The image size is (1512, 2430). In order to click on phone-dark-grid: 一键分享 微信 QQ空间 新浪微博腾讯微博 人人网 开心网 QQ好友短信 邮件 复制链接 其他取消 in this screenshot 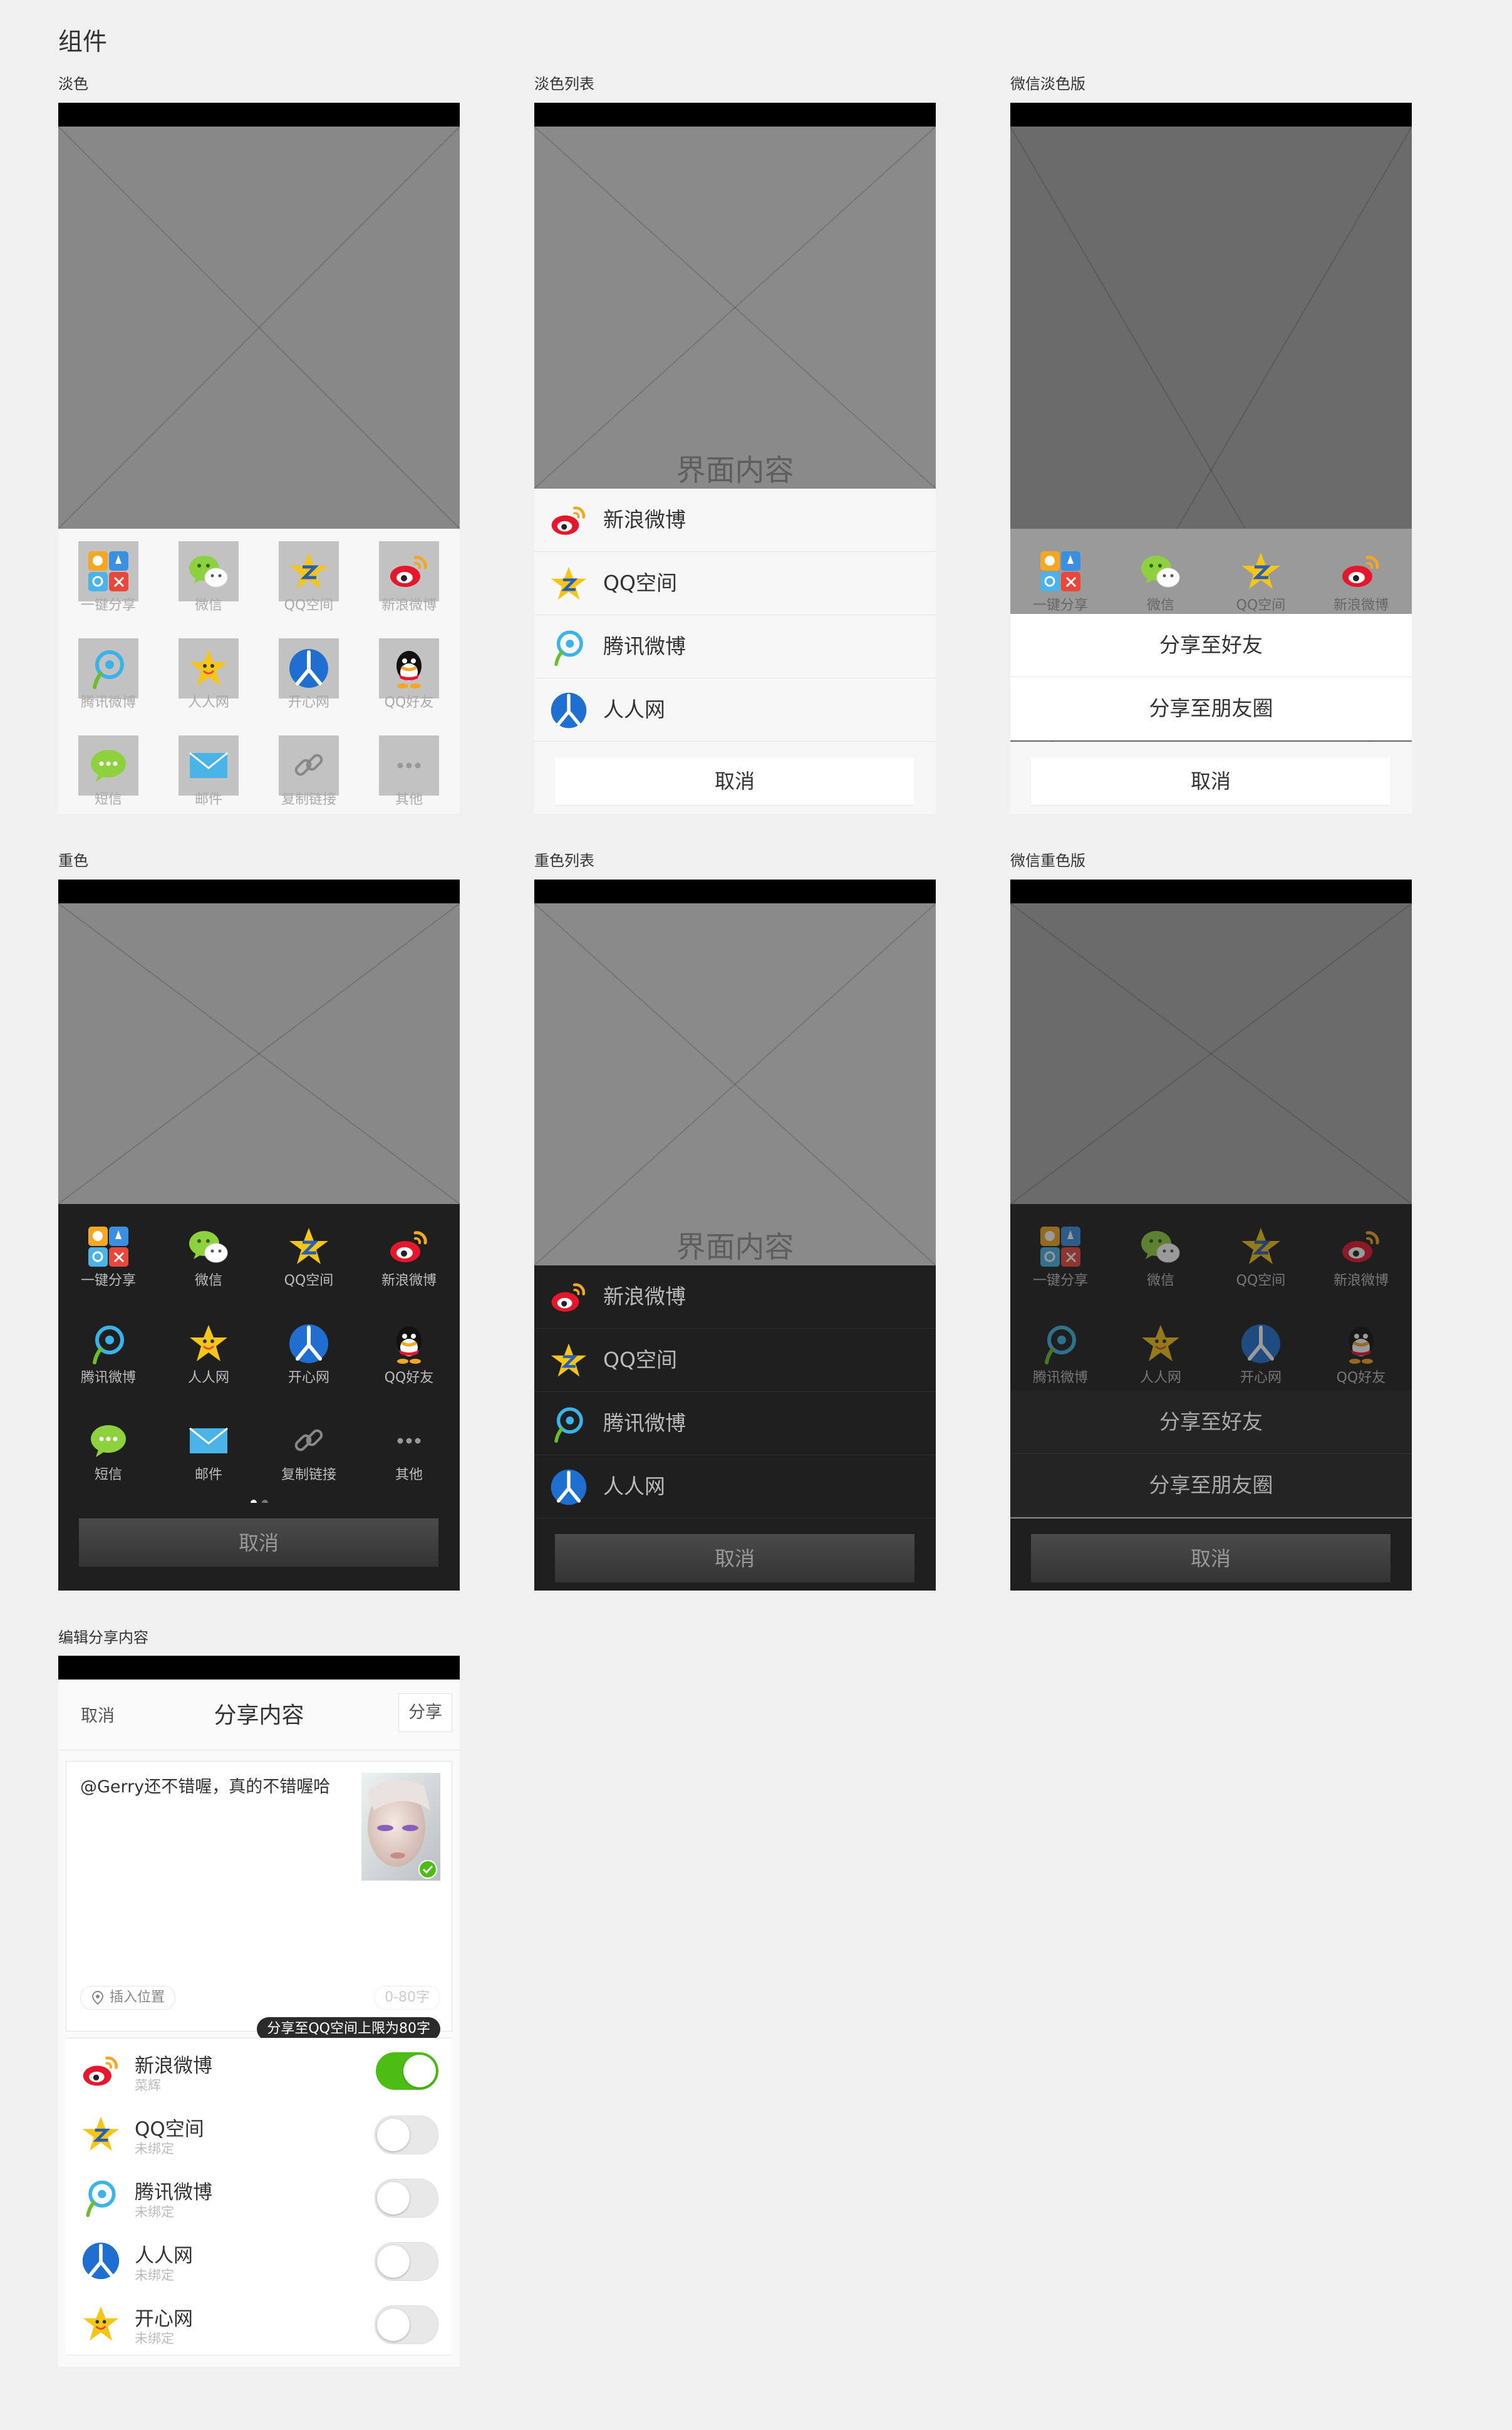, I will do `click(259, 1235)`.